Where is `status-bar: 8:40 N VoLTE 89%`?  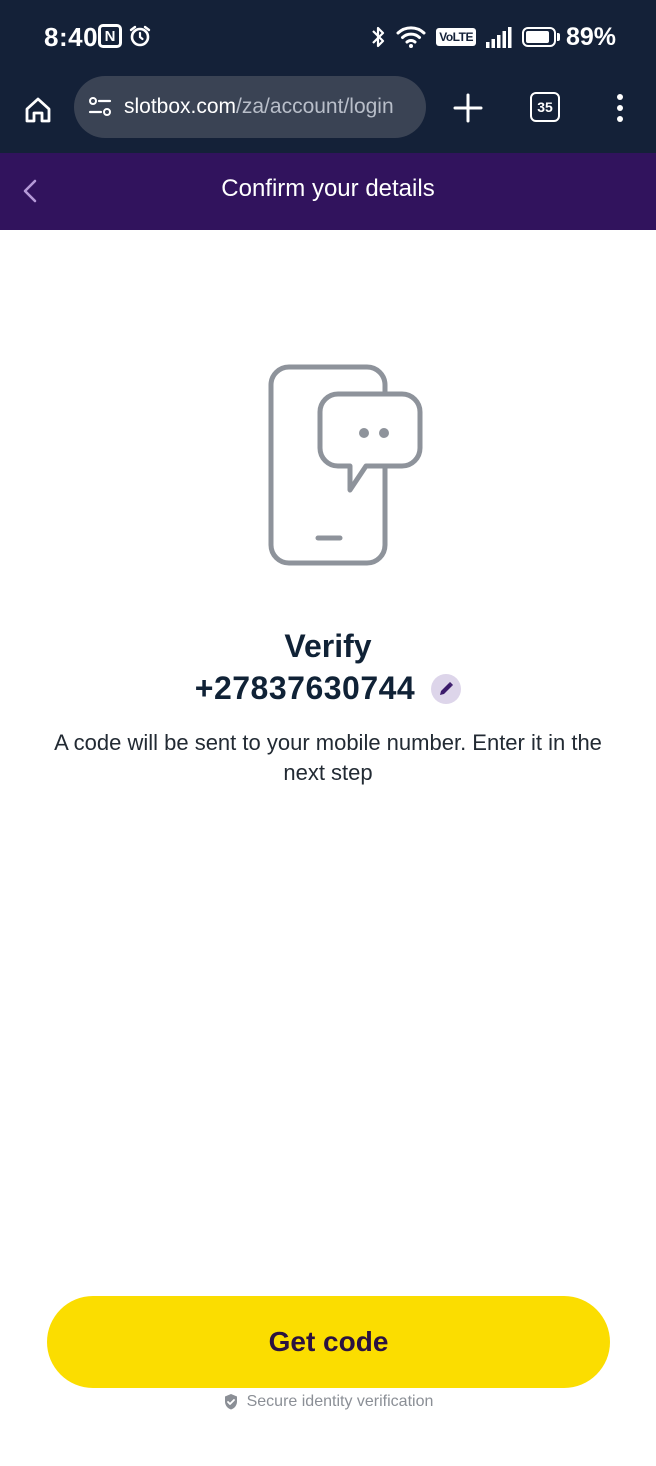
status-bar: 8:40 N VoLTE 89% is located at coordinates (328, 38).